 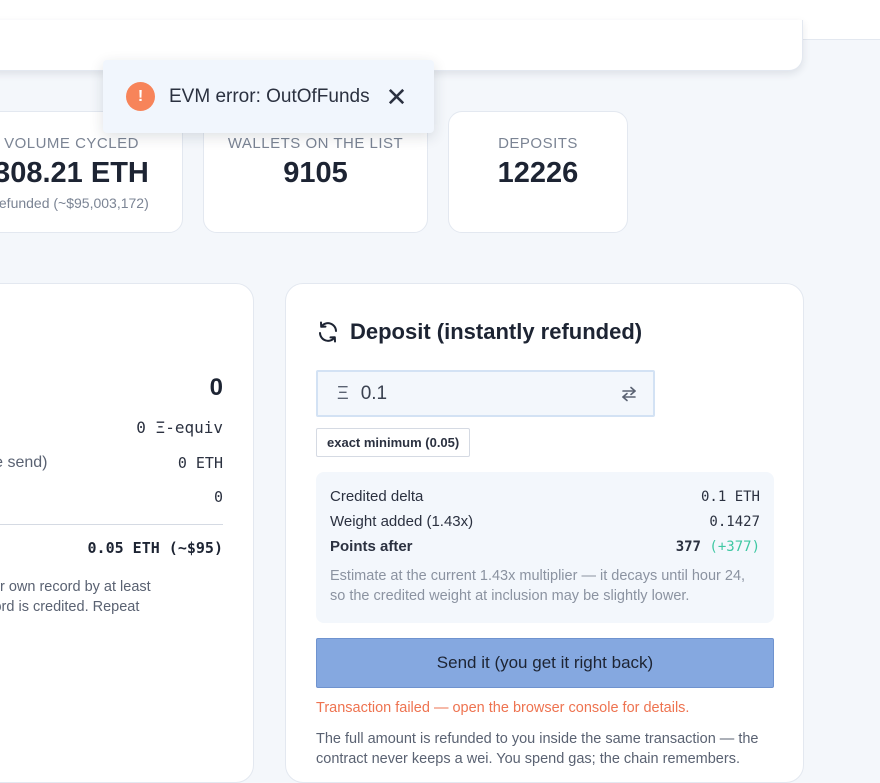 I want to click on points-delta: (+377), so click(x=734, y=547).